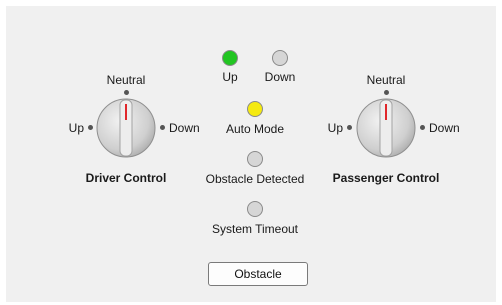 This screenshot has width=502, height=305. I want to click on auto-mode-lamp, so click(255, 109).